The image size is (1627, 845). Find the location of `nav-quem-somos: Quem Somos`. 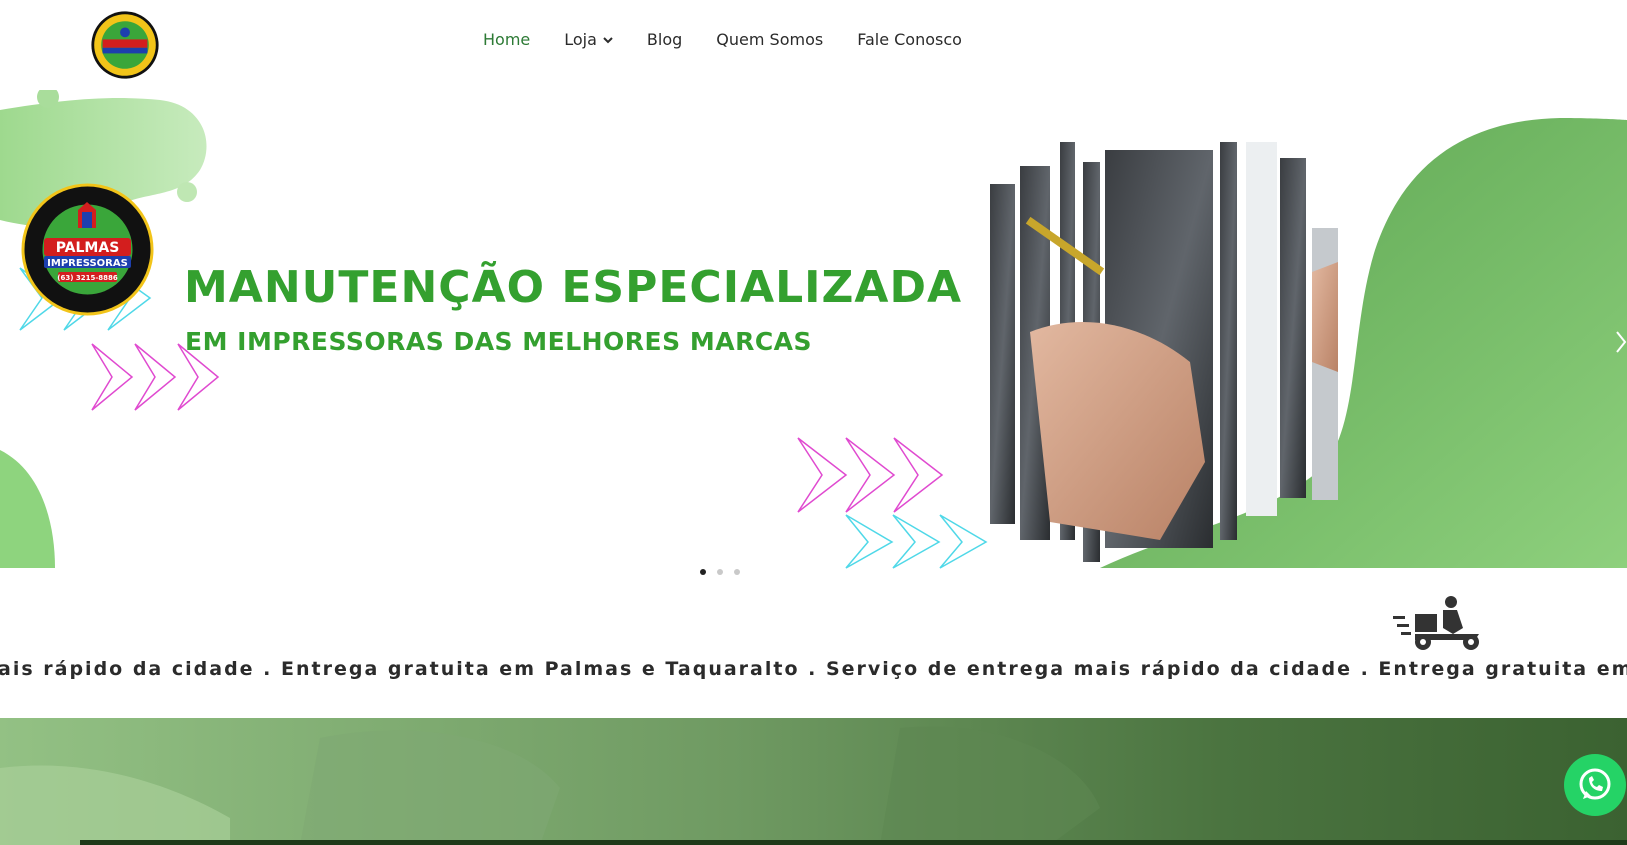

nav-quem-somos: Quem Somos is located at coordinates (769, 39).